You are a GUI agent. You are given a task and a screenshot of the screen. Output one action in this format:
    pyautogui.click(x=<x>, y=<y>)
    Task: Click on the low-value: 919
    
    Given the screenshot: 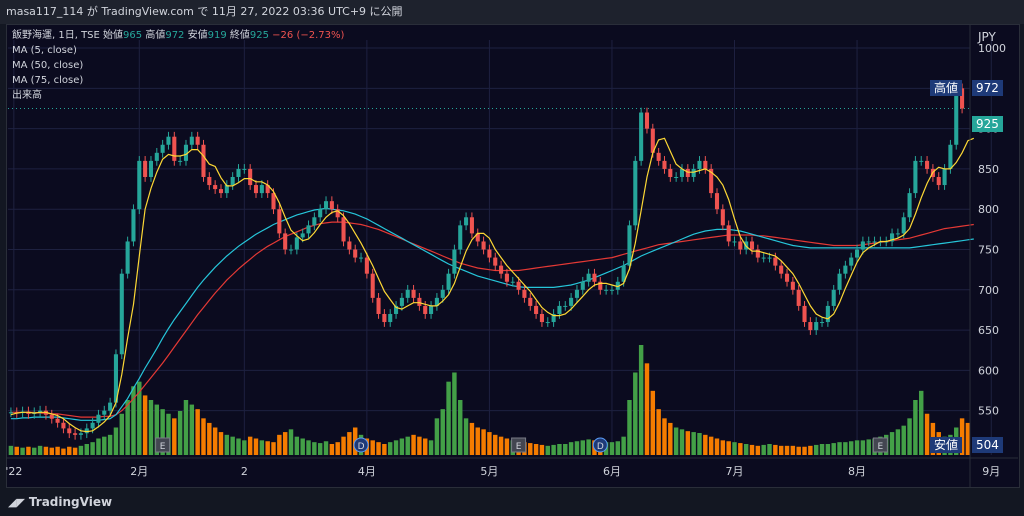 What is the action you would take?
    pyautogui.click(x=217, y=35)
    